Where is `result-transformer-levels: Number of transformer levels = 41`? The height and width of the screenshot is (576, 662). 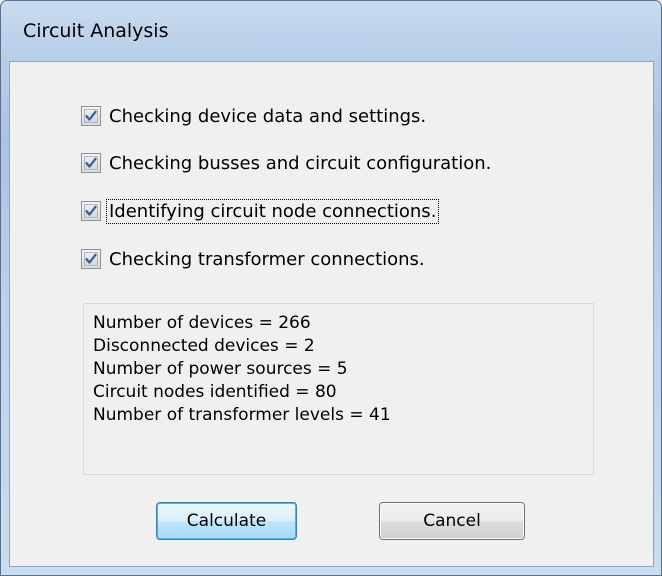 result-transformer-levels: Number of transformer levels = 41 is located at coordinates (242, 415).